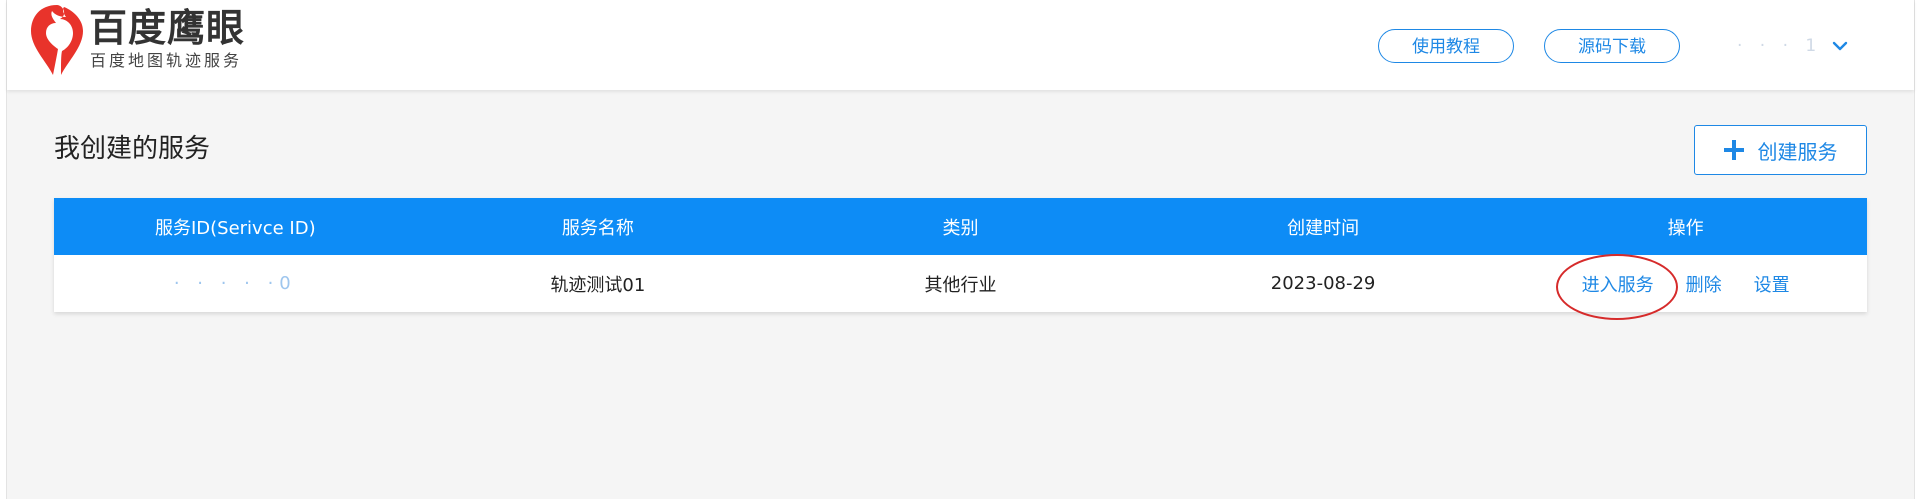  I want to click on column-header-actions: 操作, so click(1685, 228).